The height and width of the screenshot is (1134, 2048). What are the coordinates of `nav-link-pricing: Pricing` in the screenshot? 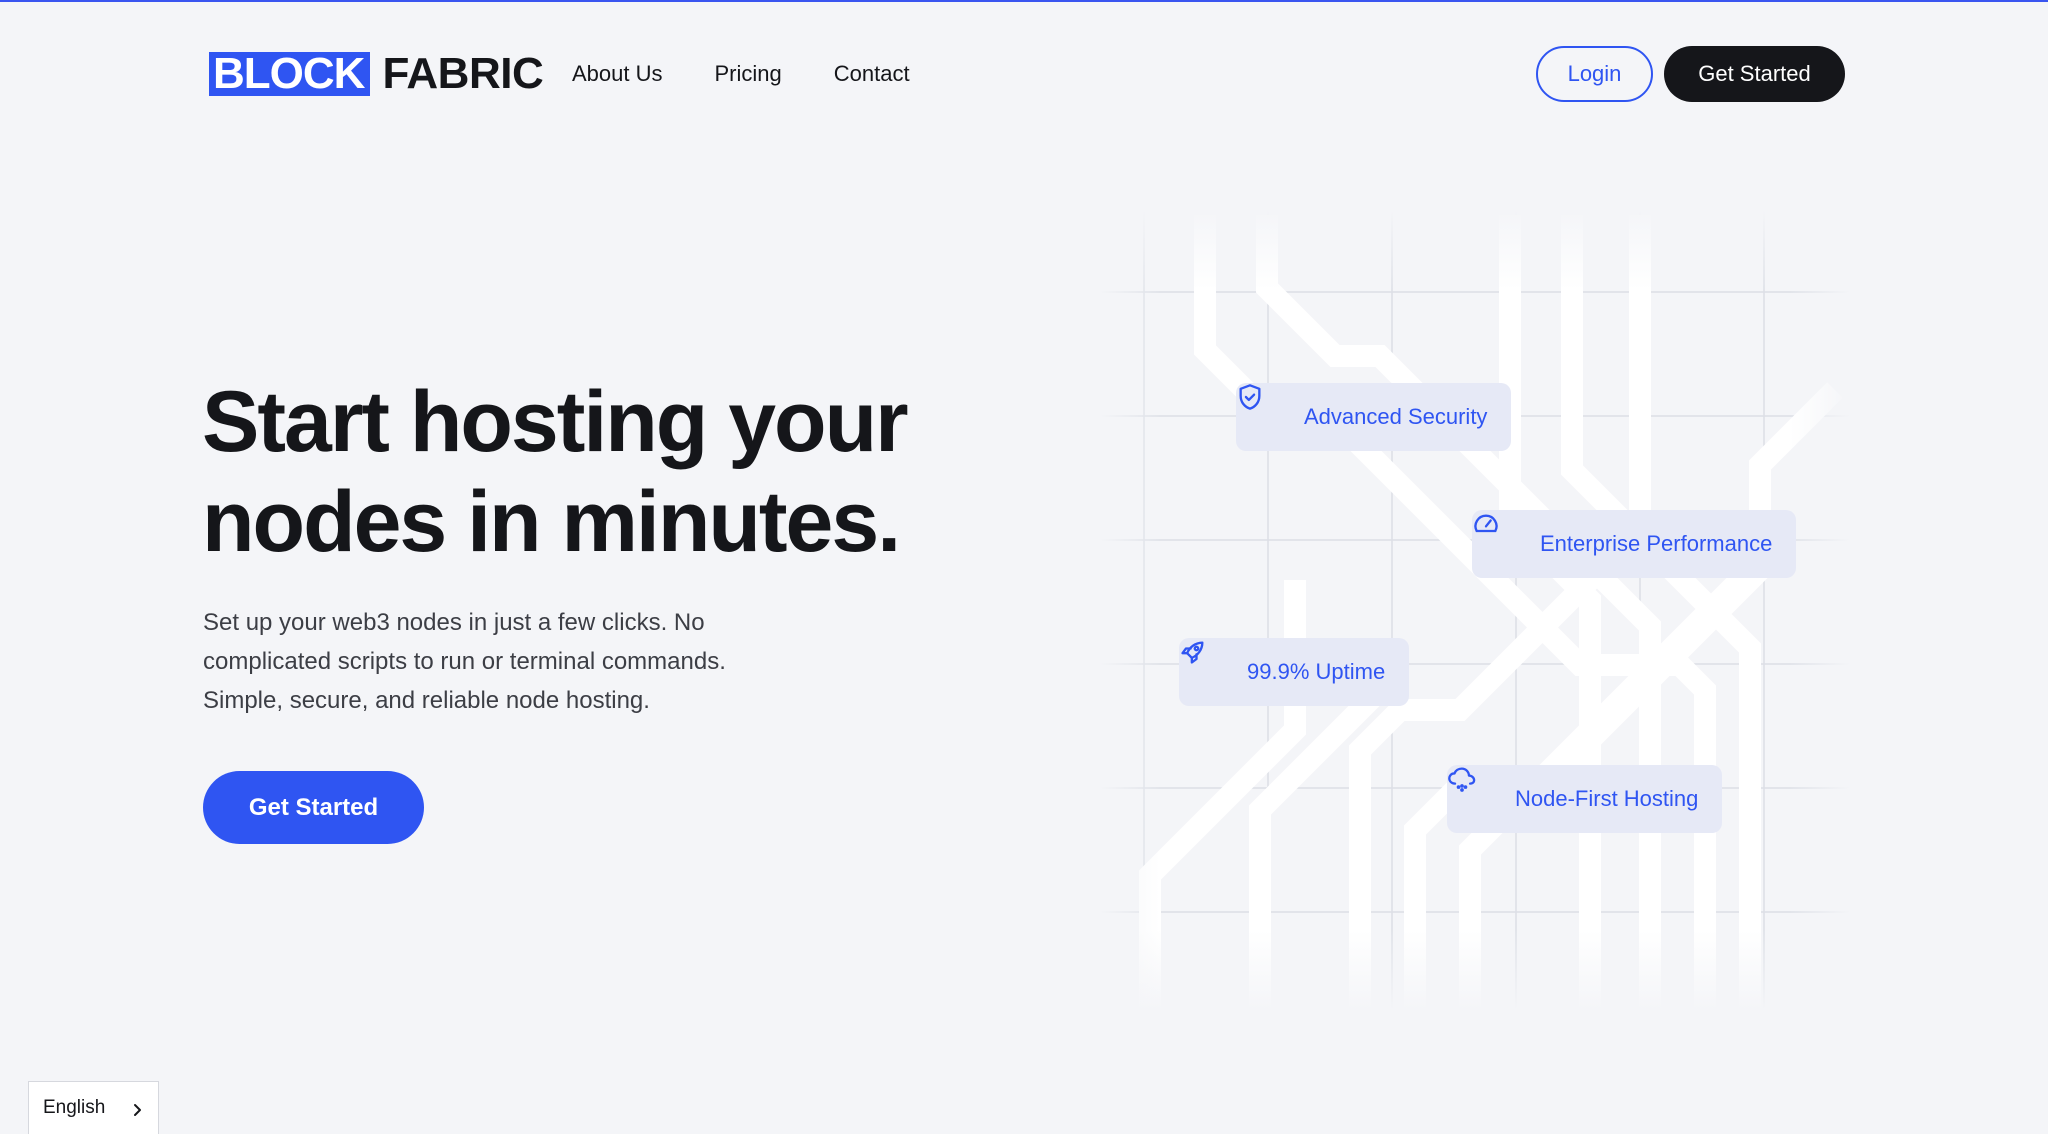 It's located at (748, 74).